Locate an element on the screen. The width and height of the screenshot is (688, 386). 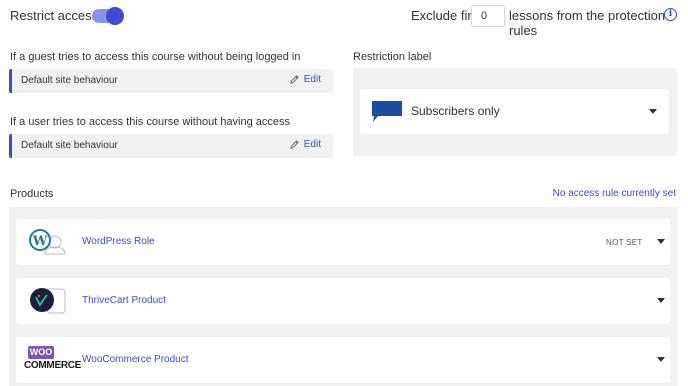
user-edit-button: Edit is located at coordinates (305, 144).